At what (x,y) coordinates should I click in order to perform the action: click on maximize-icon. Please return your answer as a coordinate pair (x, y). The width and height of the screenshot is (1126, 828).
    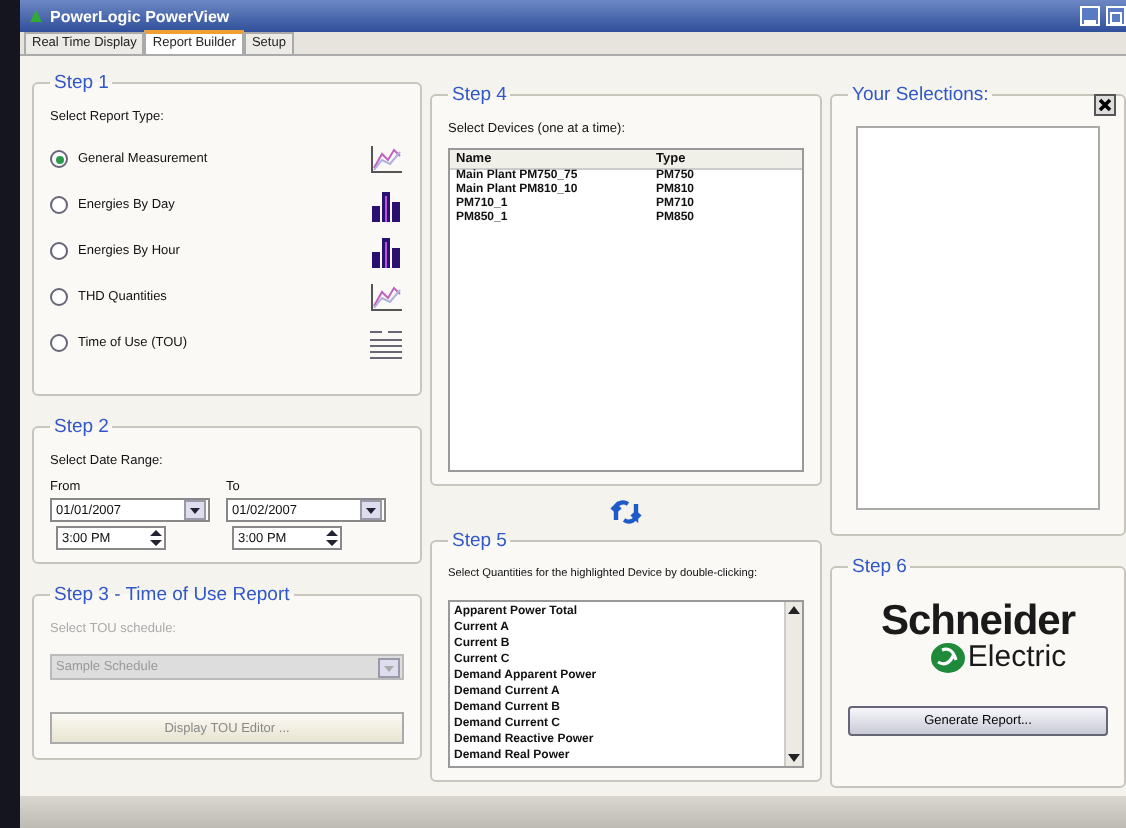
    Looking at the image, I should click on (1116, 18).